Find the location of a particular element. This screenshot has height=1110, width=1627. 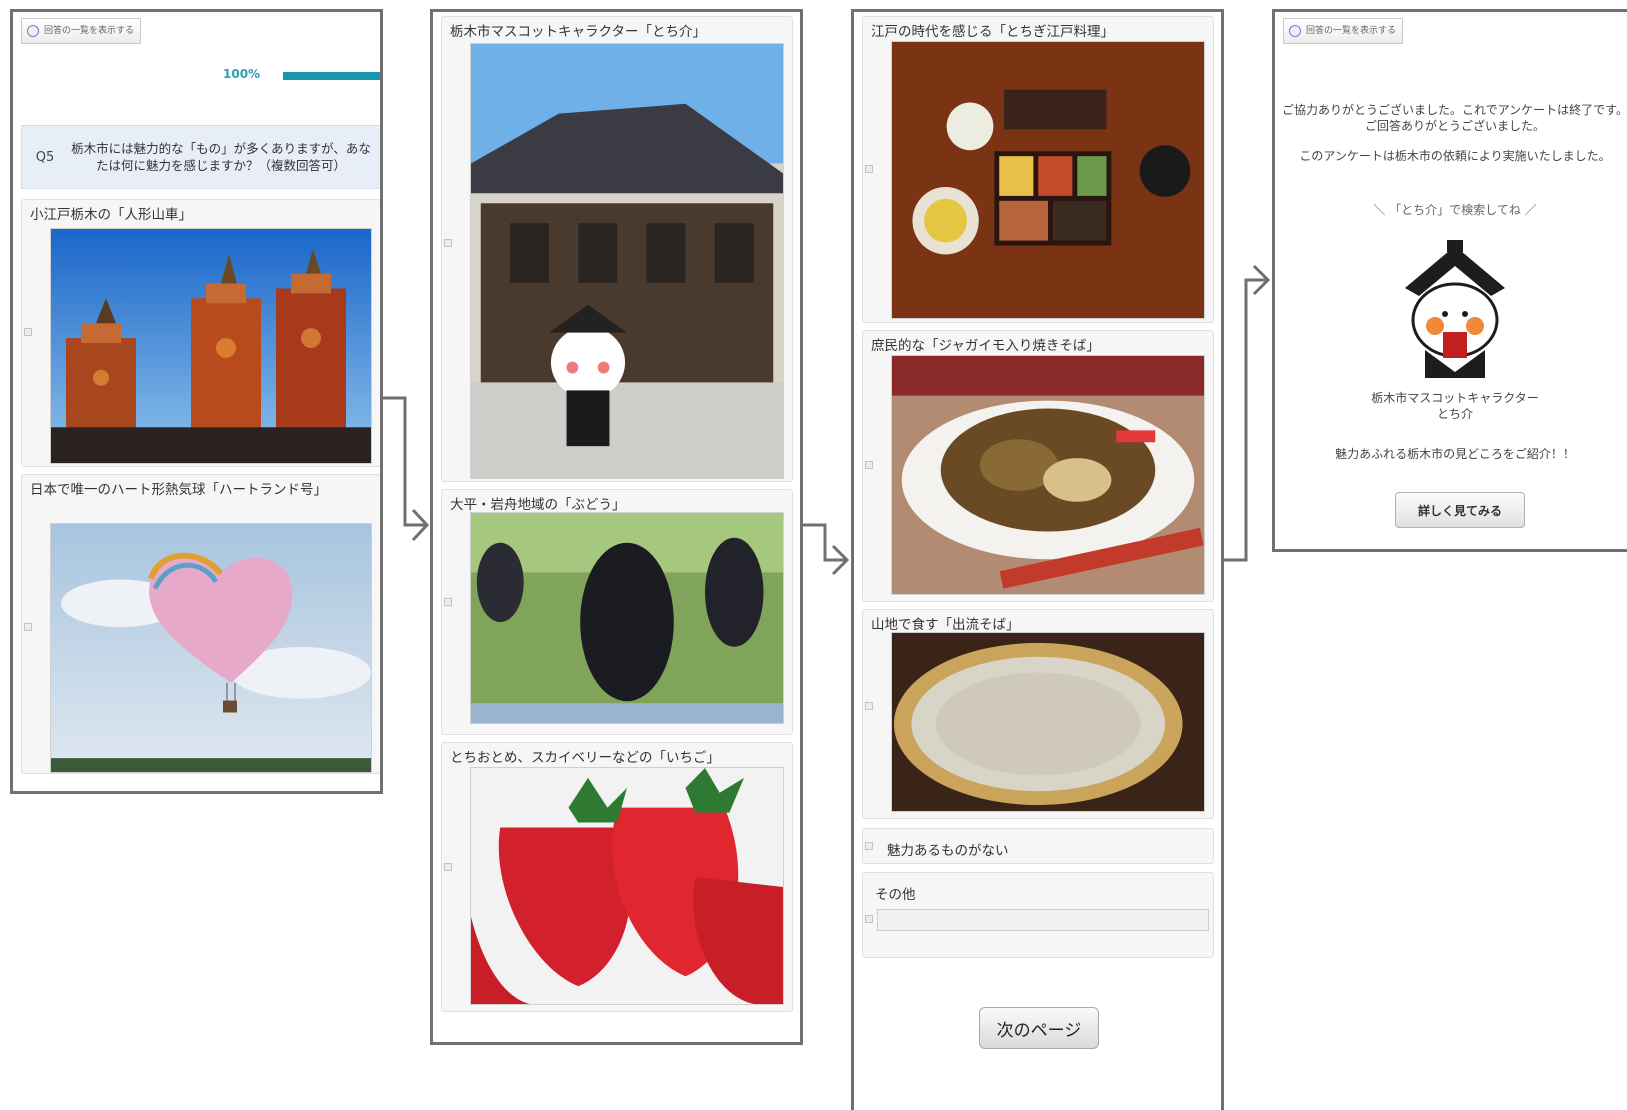

heart-balloon-photo is located at coordinates (211, 648).